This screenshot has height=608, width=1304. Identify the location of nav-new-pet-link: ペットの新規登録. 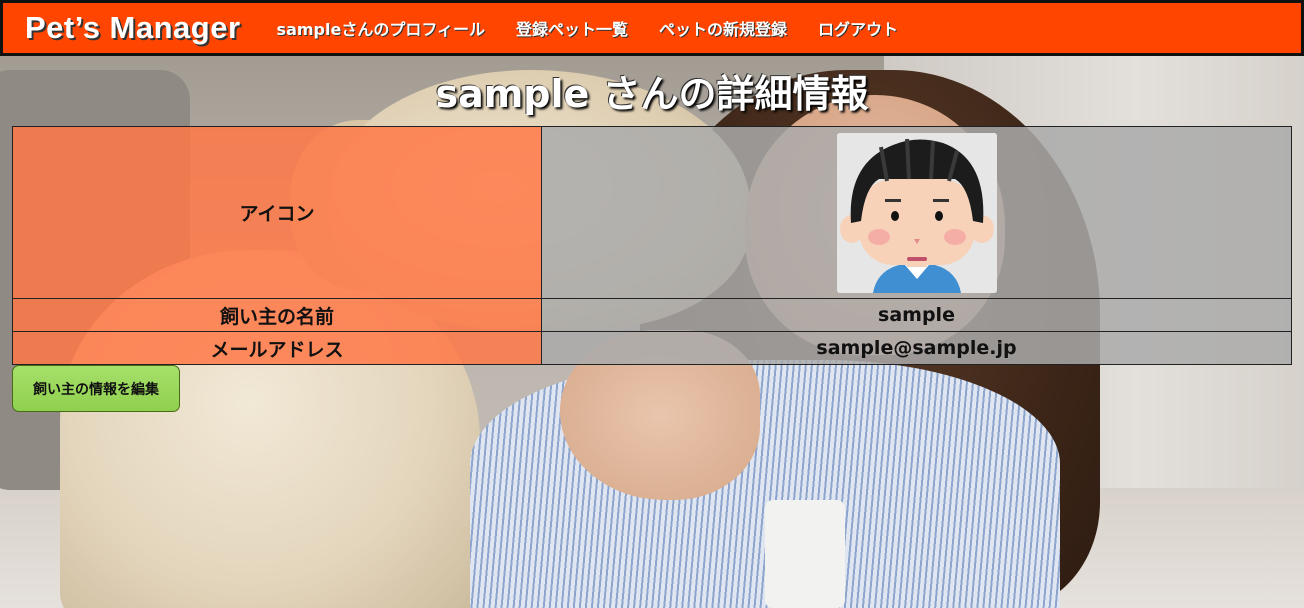
(723, 28).